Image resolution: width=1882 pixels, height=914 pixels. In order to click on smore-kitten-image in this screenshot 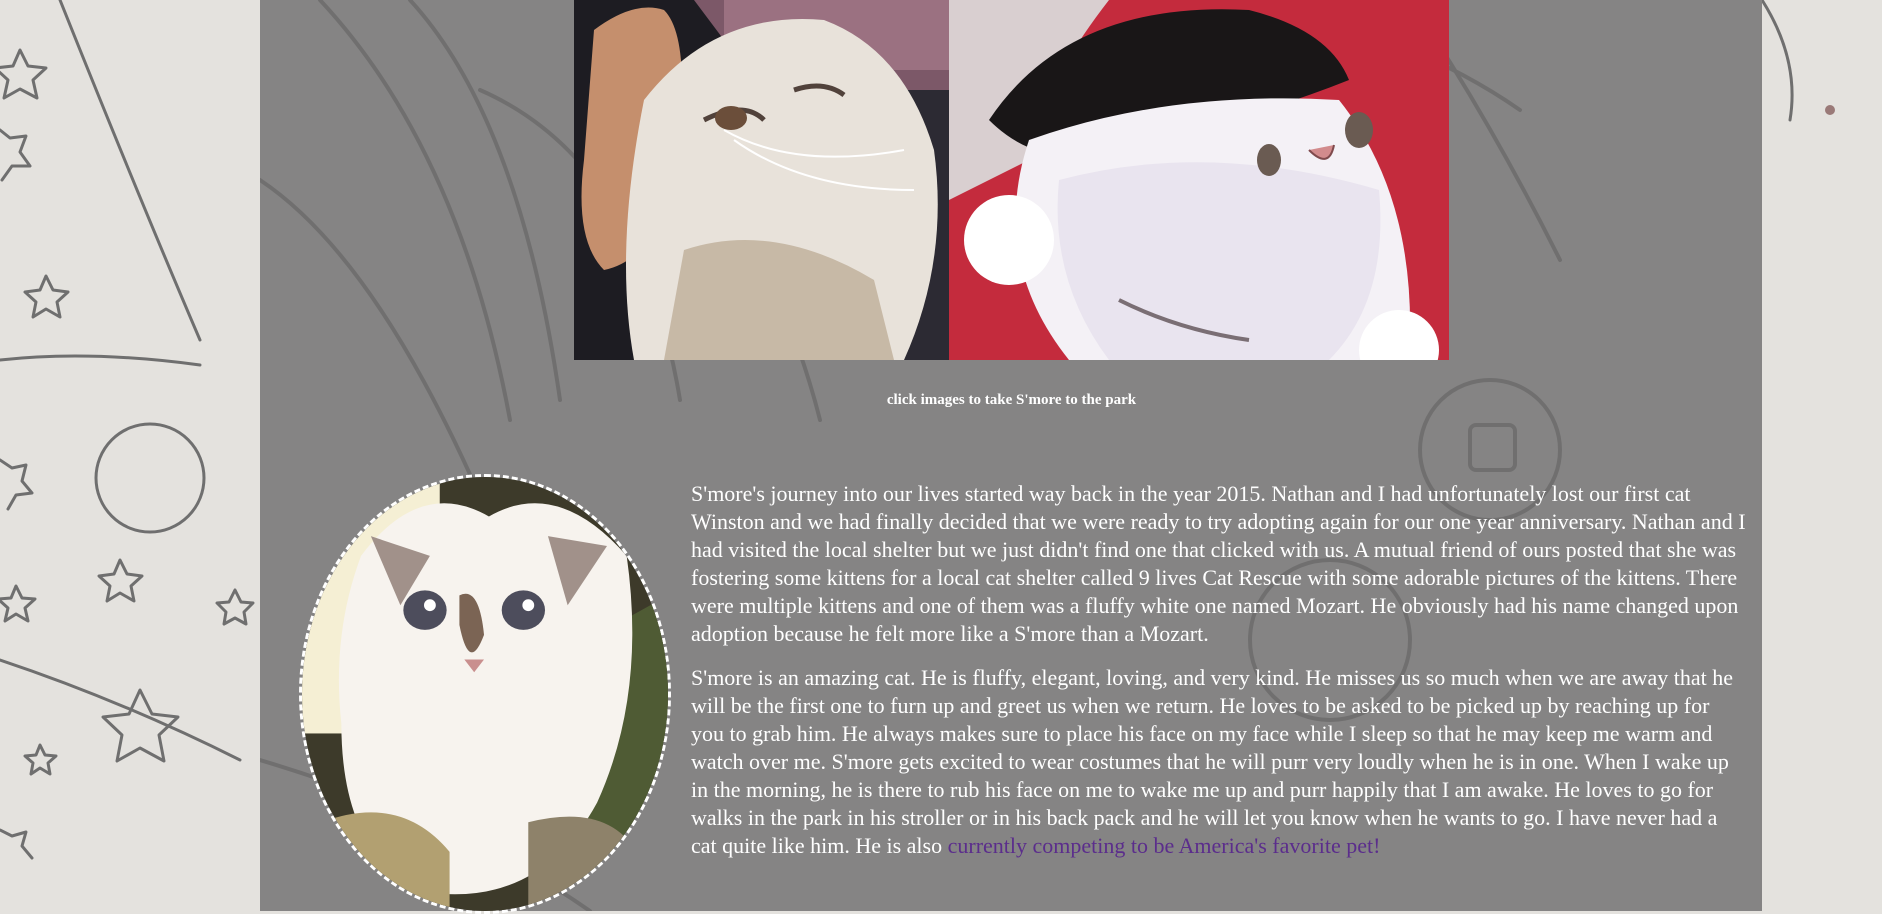, I will do `click(485, 694)`.